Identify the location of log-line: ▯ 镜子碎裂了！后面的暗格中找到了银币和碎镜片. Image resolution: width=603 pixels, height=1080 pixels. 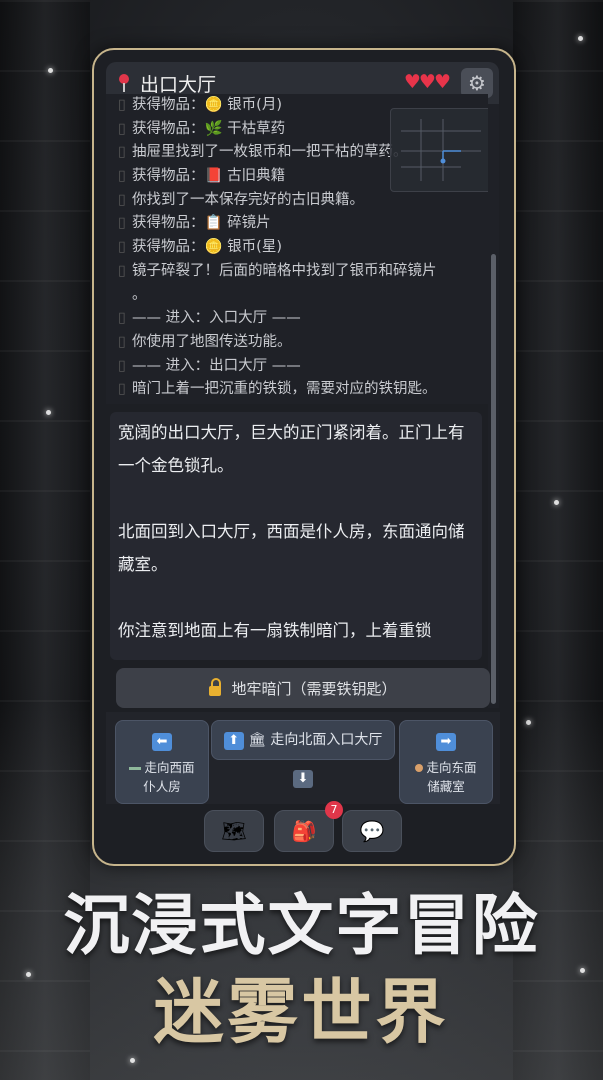
(297, 272).